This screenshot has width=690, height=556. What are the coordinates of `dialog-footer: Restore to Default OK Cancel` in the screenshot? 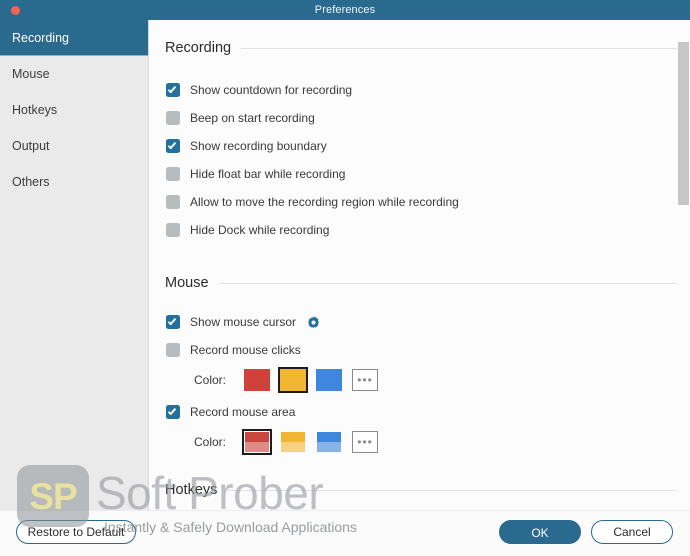 It's located at (345, 533).